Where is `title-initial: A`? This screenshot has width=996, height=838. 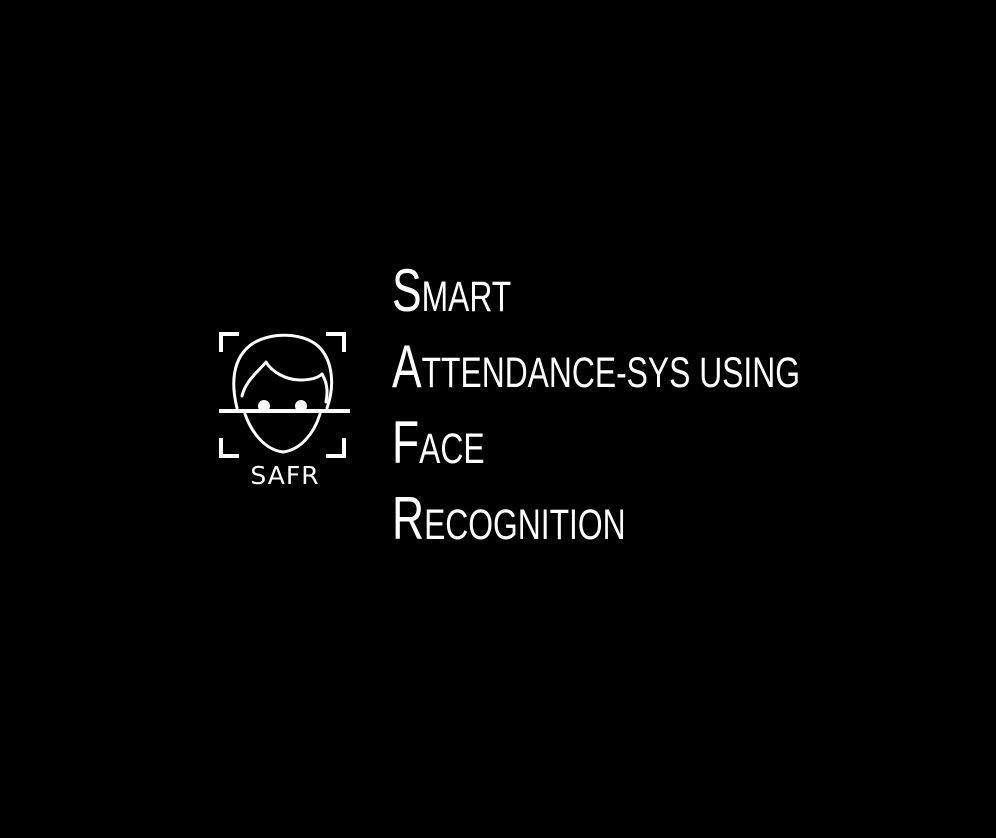 title-initial: A is located at coordinates (407, 366).